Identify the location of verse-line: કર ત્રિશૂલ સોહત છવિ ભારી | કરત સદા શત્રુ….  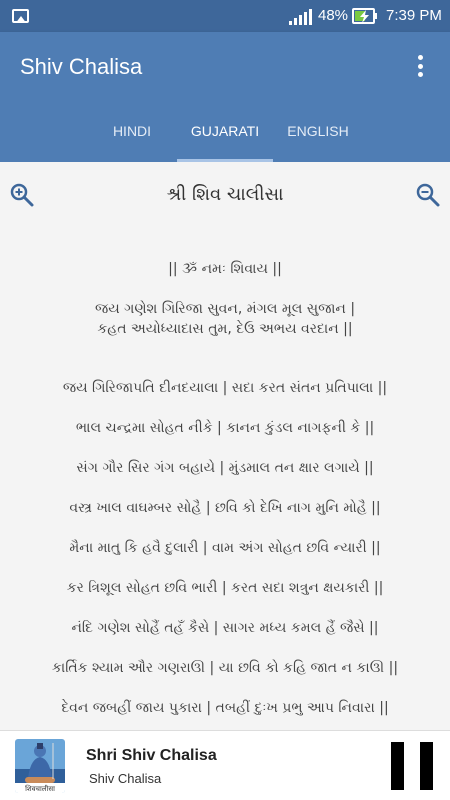
(225, 588).